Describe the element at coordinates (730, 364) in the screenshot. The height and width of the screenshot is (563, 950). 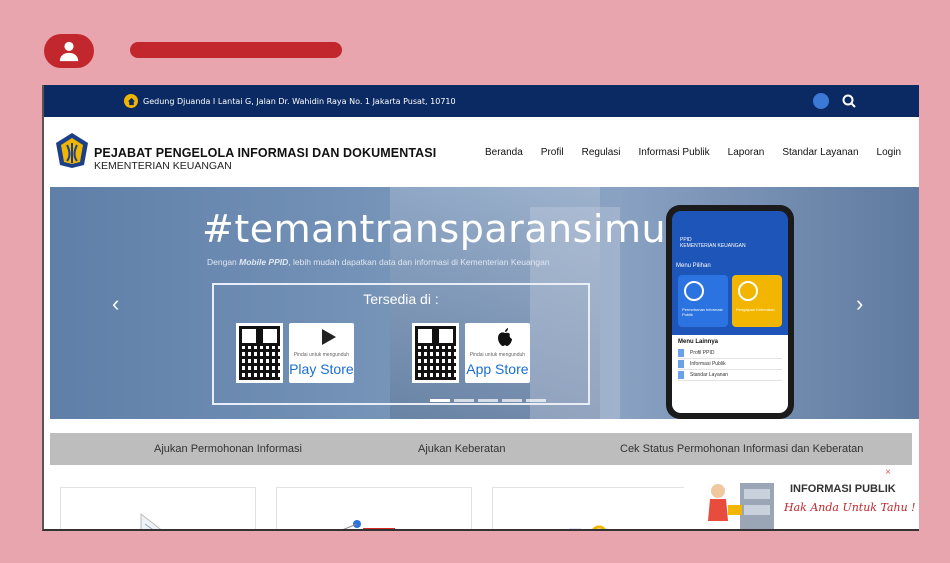
I see `phone-other-item: Informasi Publik` at that location.